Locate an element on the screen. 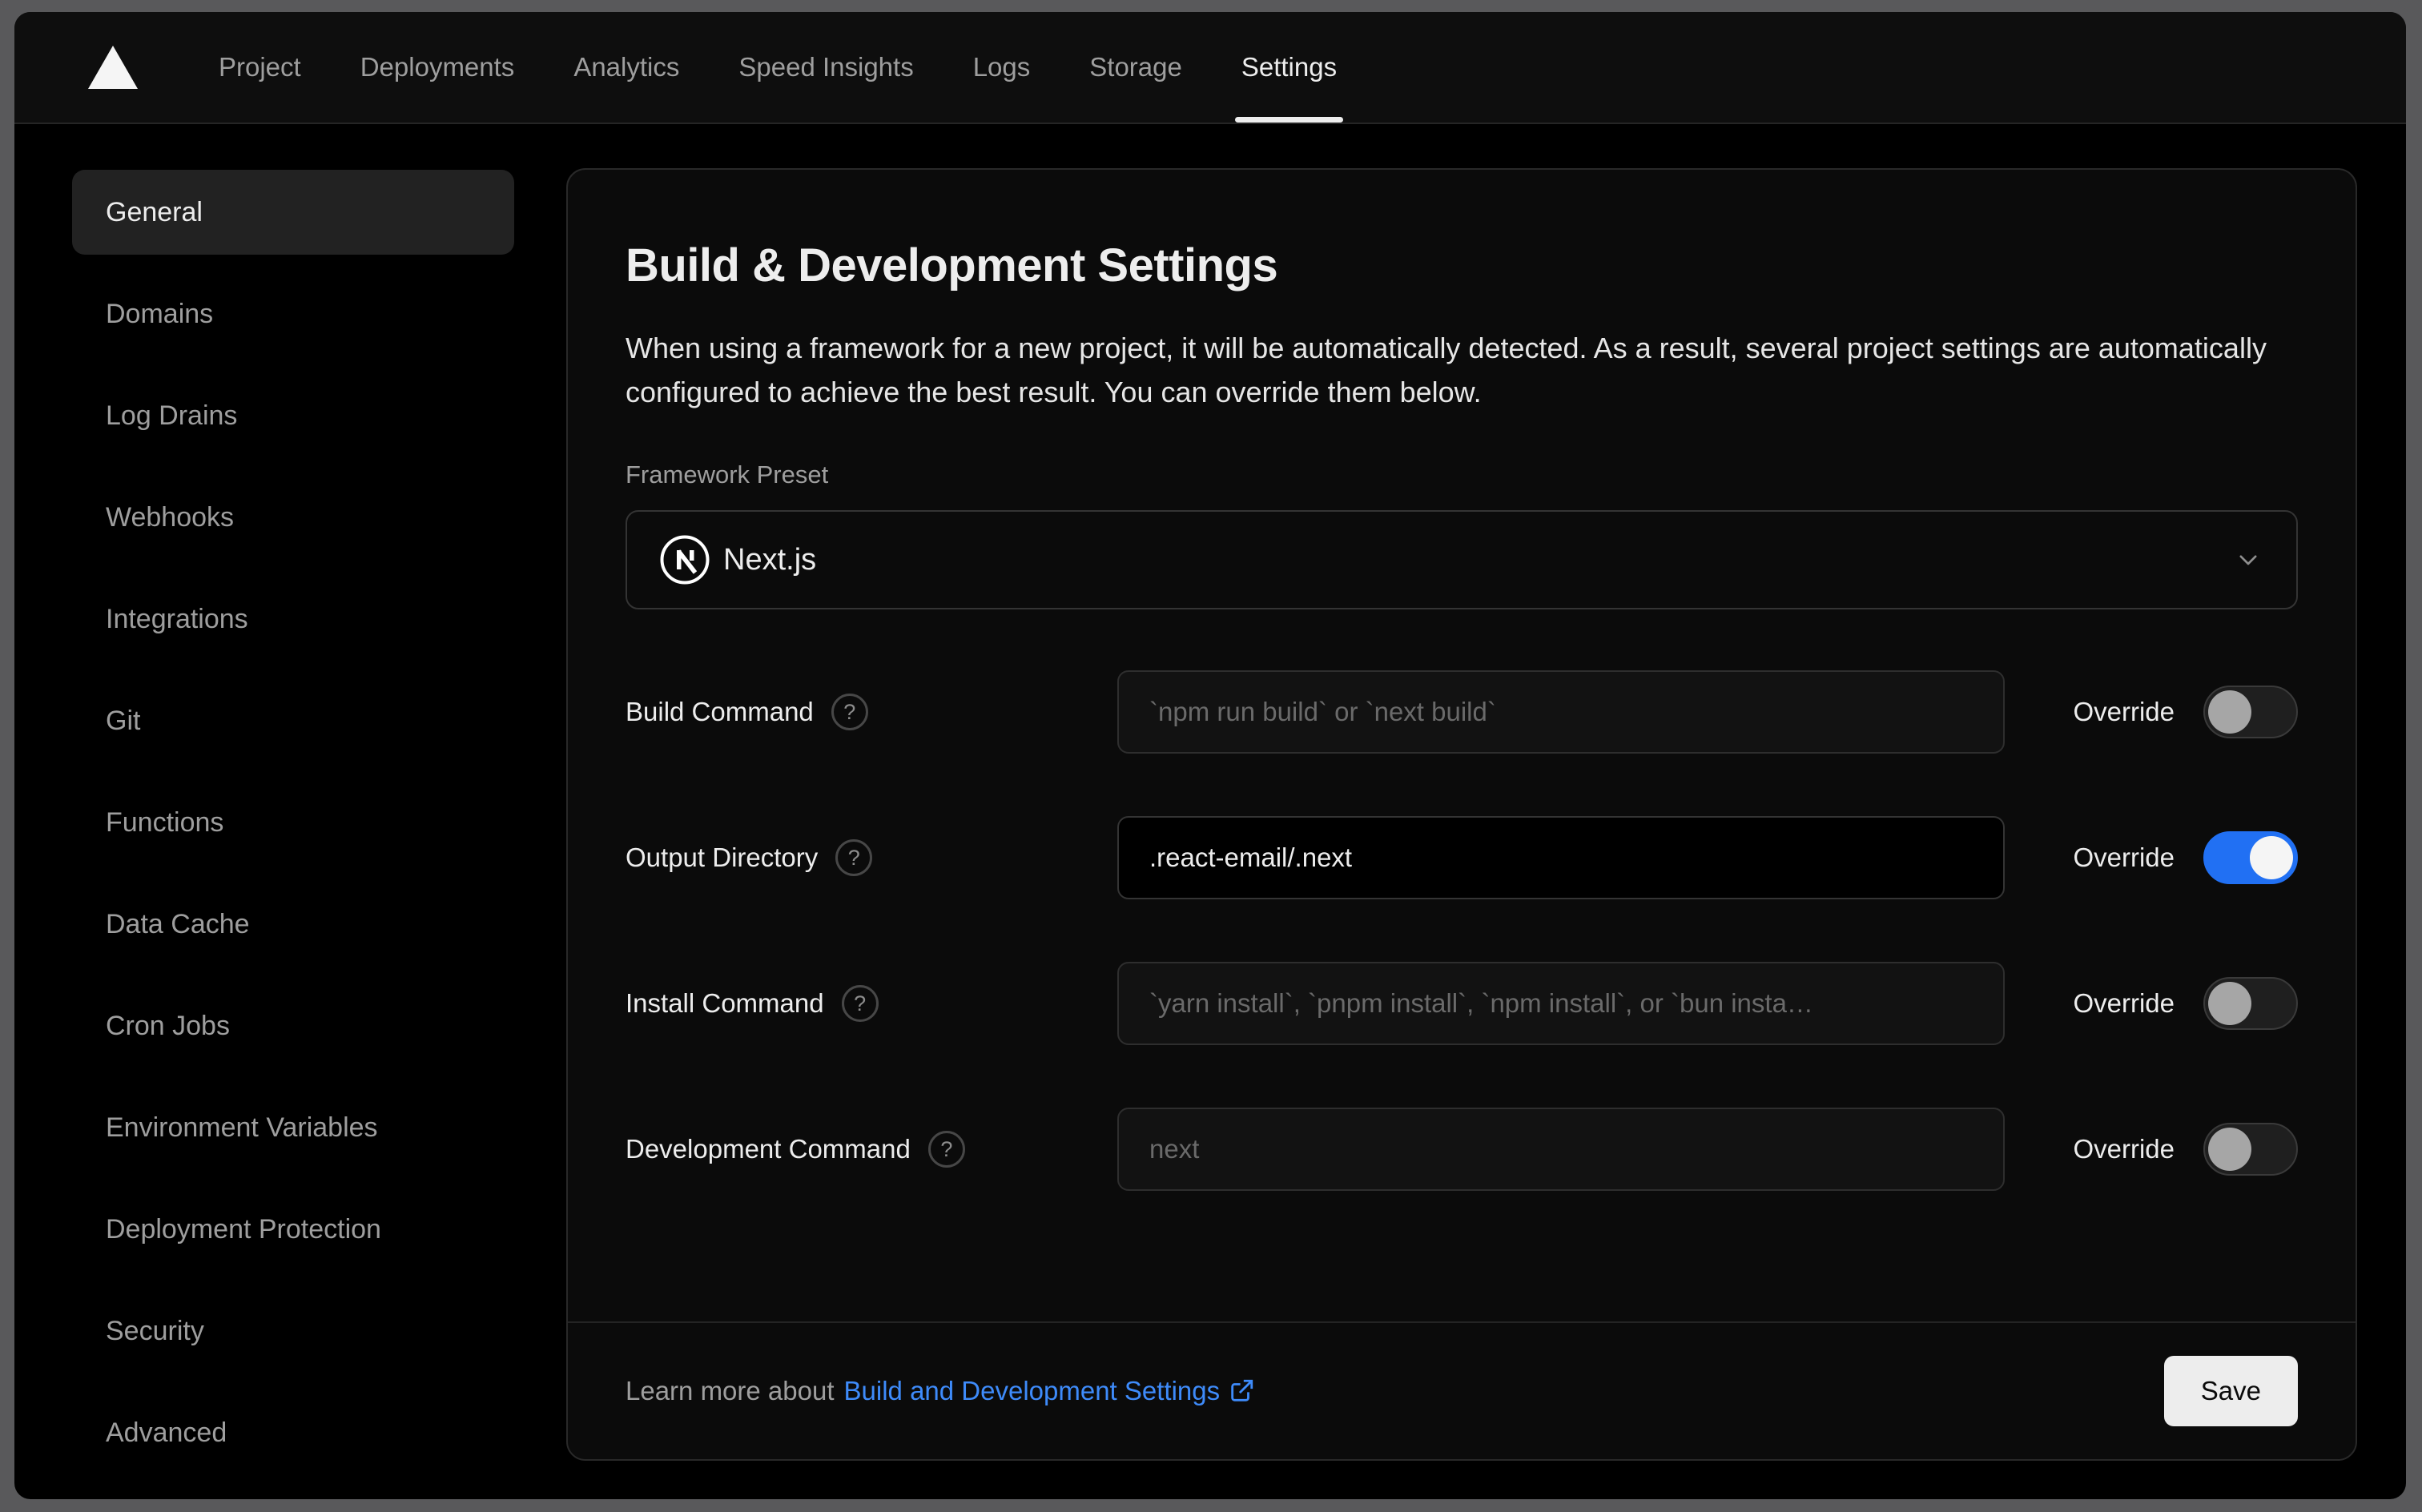 The height and width of the screenshot is (1512, 2422). build-command-row: Build Command ? Override is located at coordinates (1462, 712).